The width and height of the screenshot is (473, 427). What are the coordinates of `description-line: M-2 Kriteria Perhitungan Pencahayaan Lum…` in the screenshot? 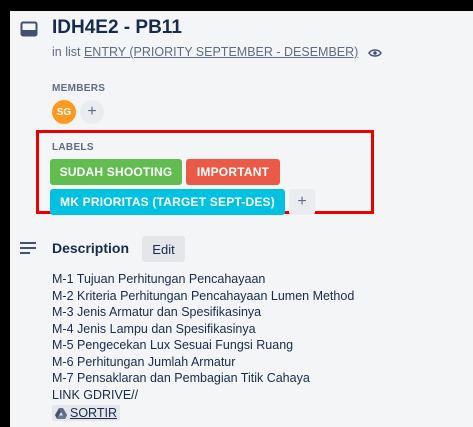 It's located at (203, 295).